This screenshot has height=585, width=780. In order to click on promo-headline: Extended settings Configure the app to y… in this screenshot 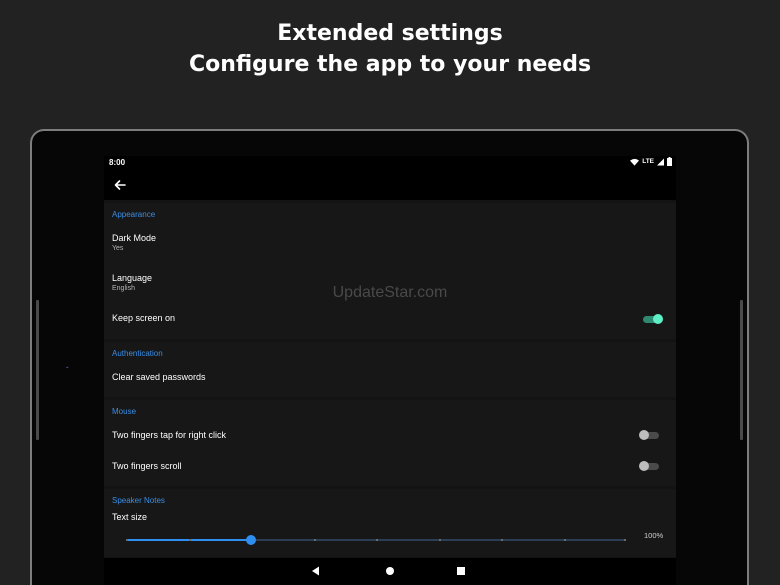, I will do `click(390, 49)`.